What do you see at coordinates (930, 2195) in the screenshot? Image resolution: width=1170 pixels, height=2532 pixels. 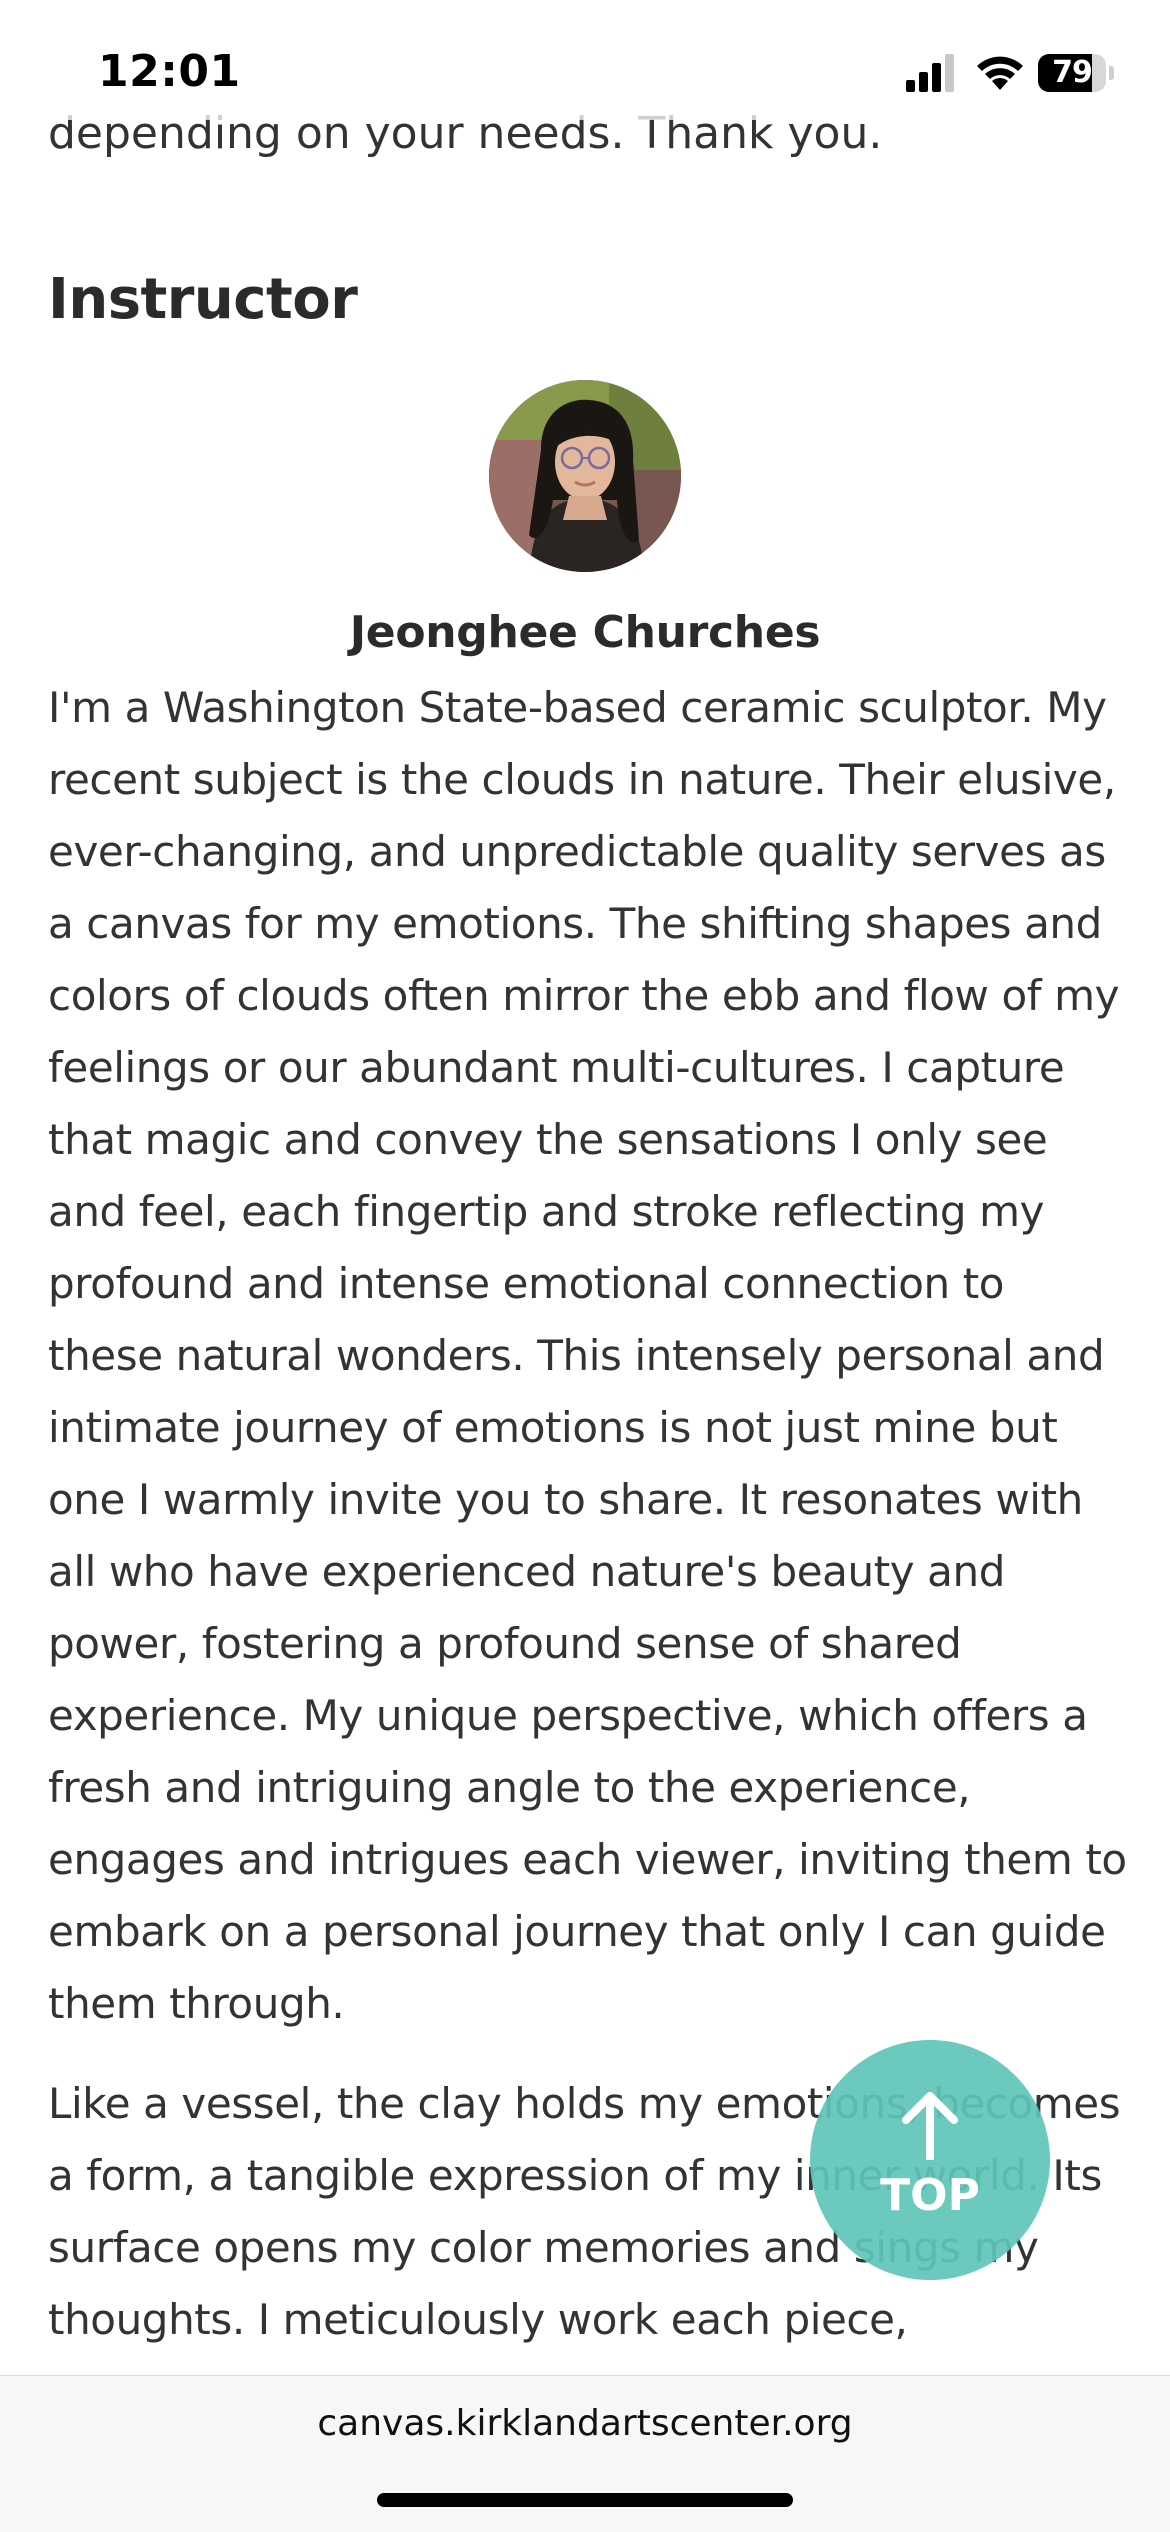 I see `back-to-top-label: TOP` at bounding box center [930, 2195].